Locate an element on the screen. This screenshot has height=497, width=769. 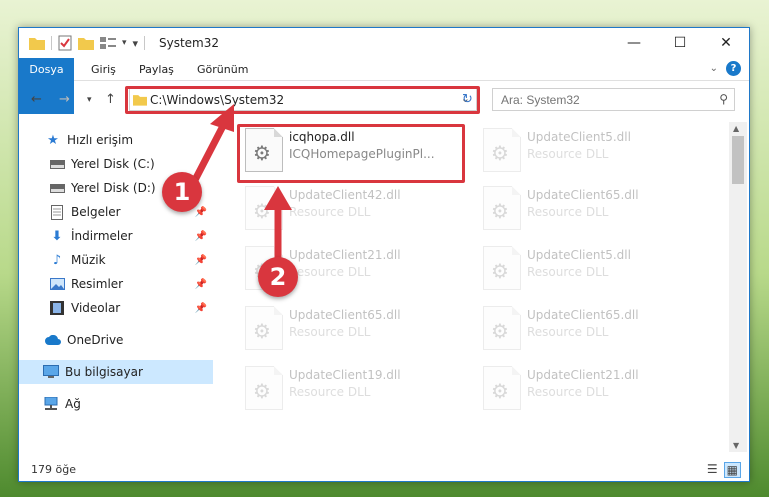
arrow-to-address is located at coordinates (209, 152).